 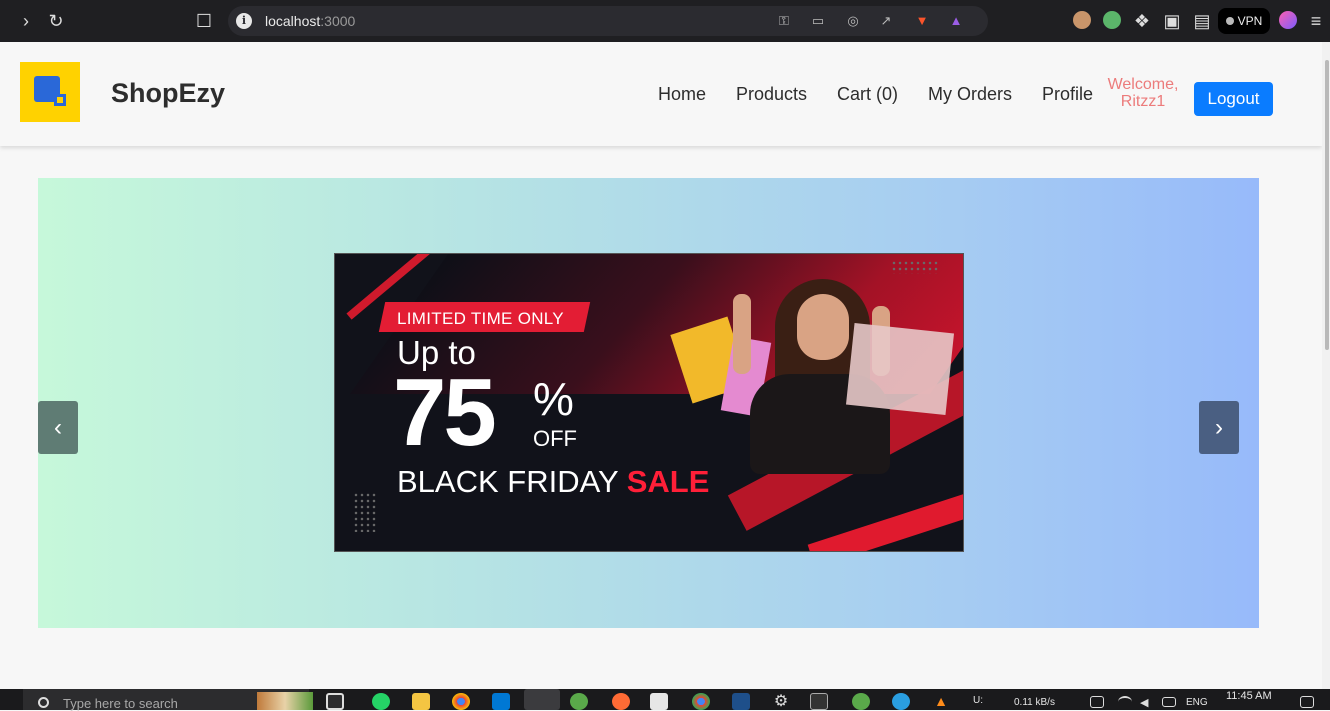 What do you see at coordinates (58, 427) in the screenshot?
I see `carousel-prev-button: ‹` at bounding box center [58, 427].